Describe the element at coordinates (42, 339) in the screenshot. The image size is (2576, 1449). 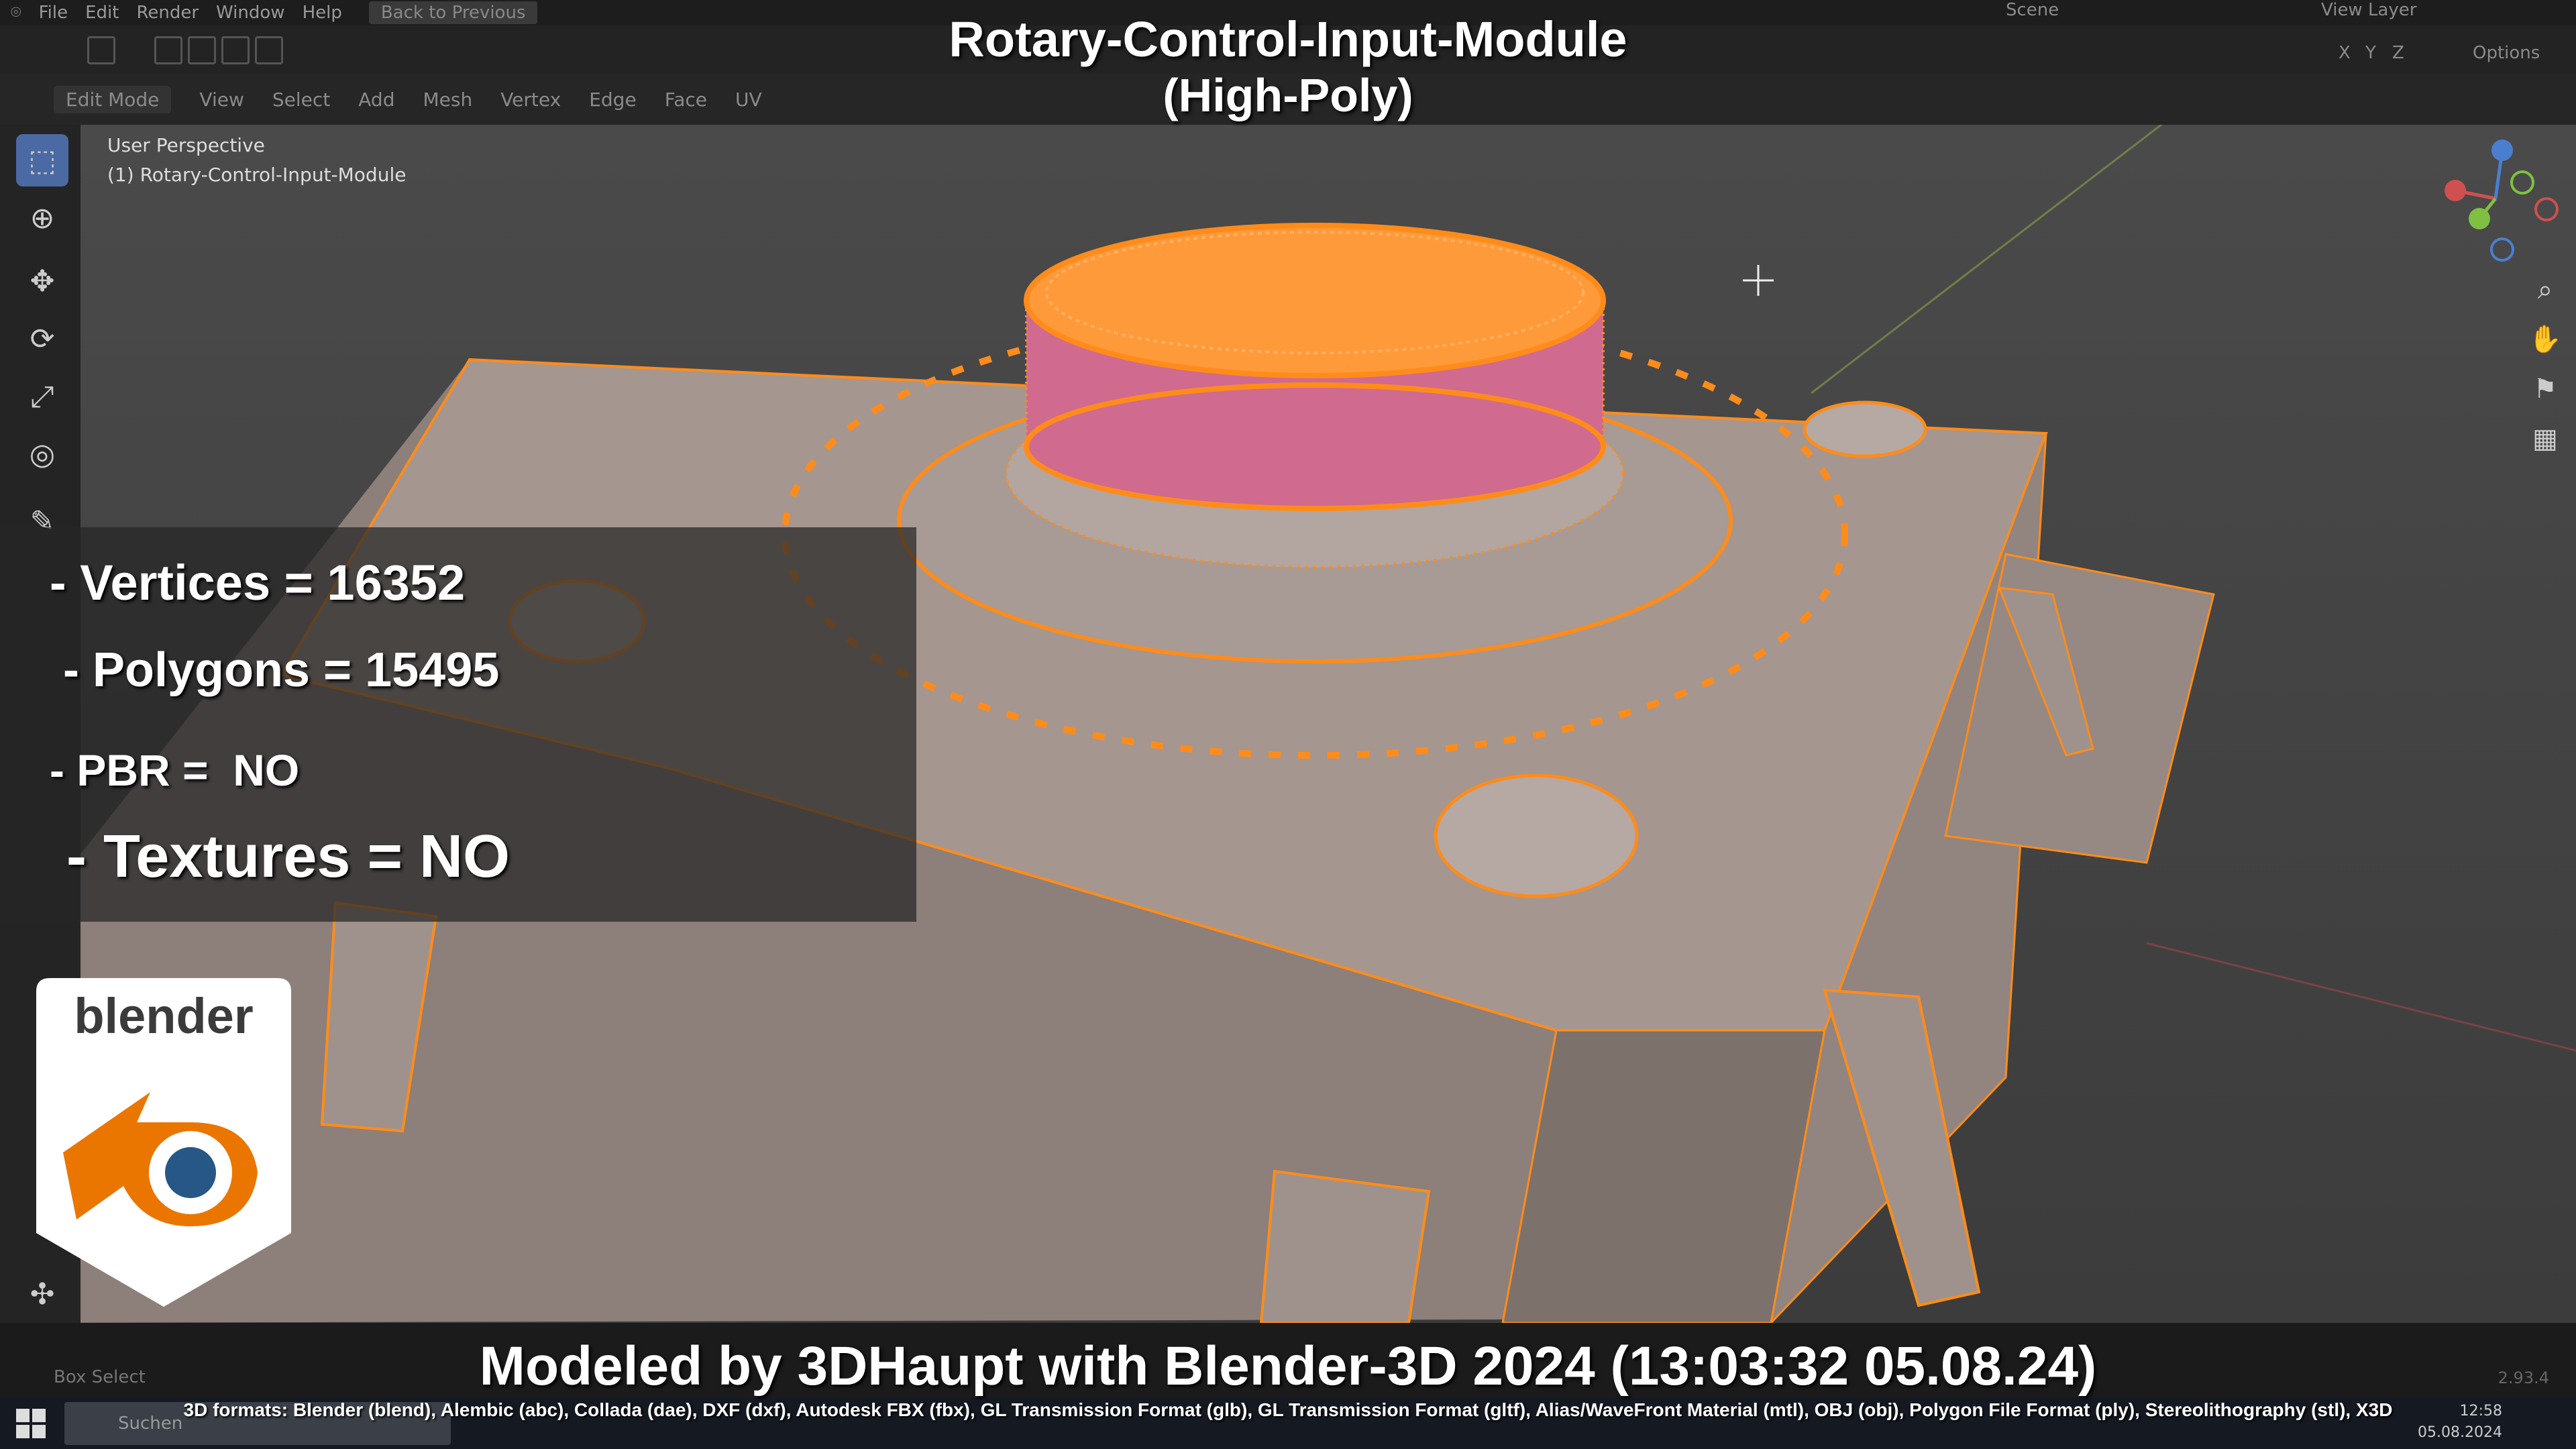
I see `rotate-tool-icon: ⟳` at that location.